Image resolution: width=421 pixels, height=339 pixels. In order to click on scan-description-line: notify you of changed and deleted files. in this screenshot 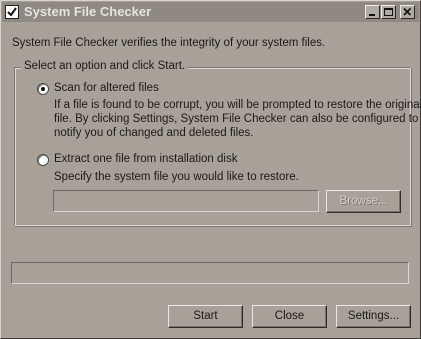, I will do `click(154, 133)`.